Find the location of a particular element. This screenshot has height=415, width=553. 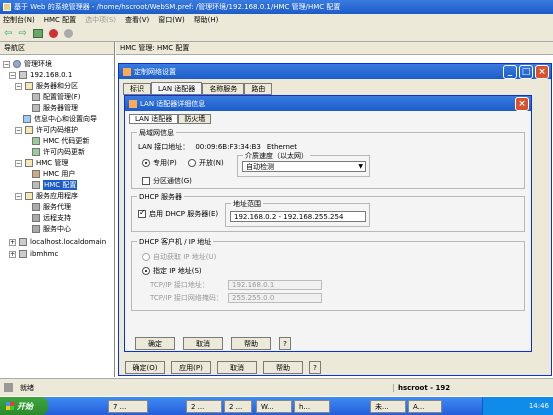

tree-item-server-management: 服务器管理 is located at coordinates (55, 108).